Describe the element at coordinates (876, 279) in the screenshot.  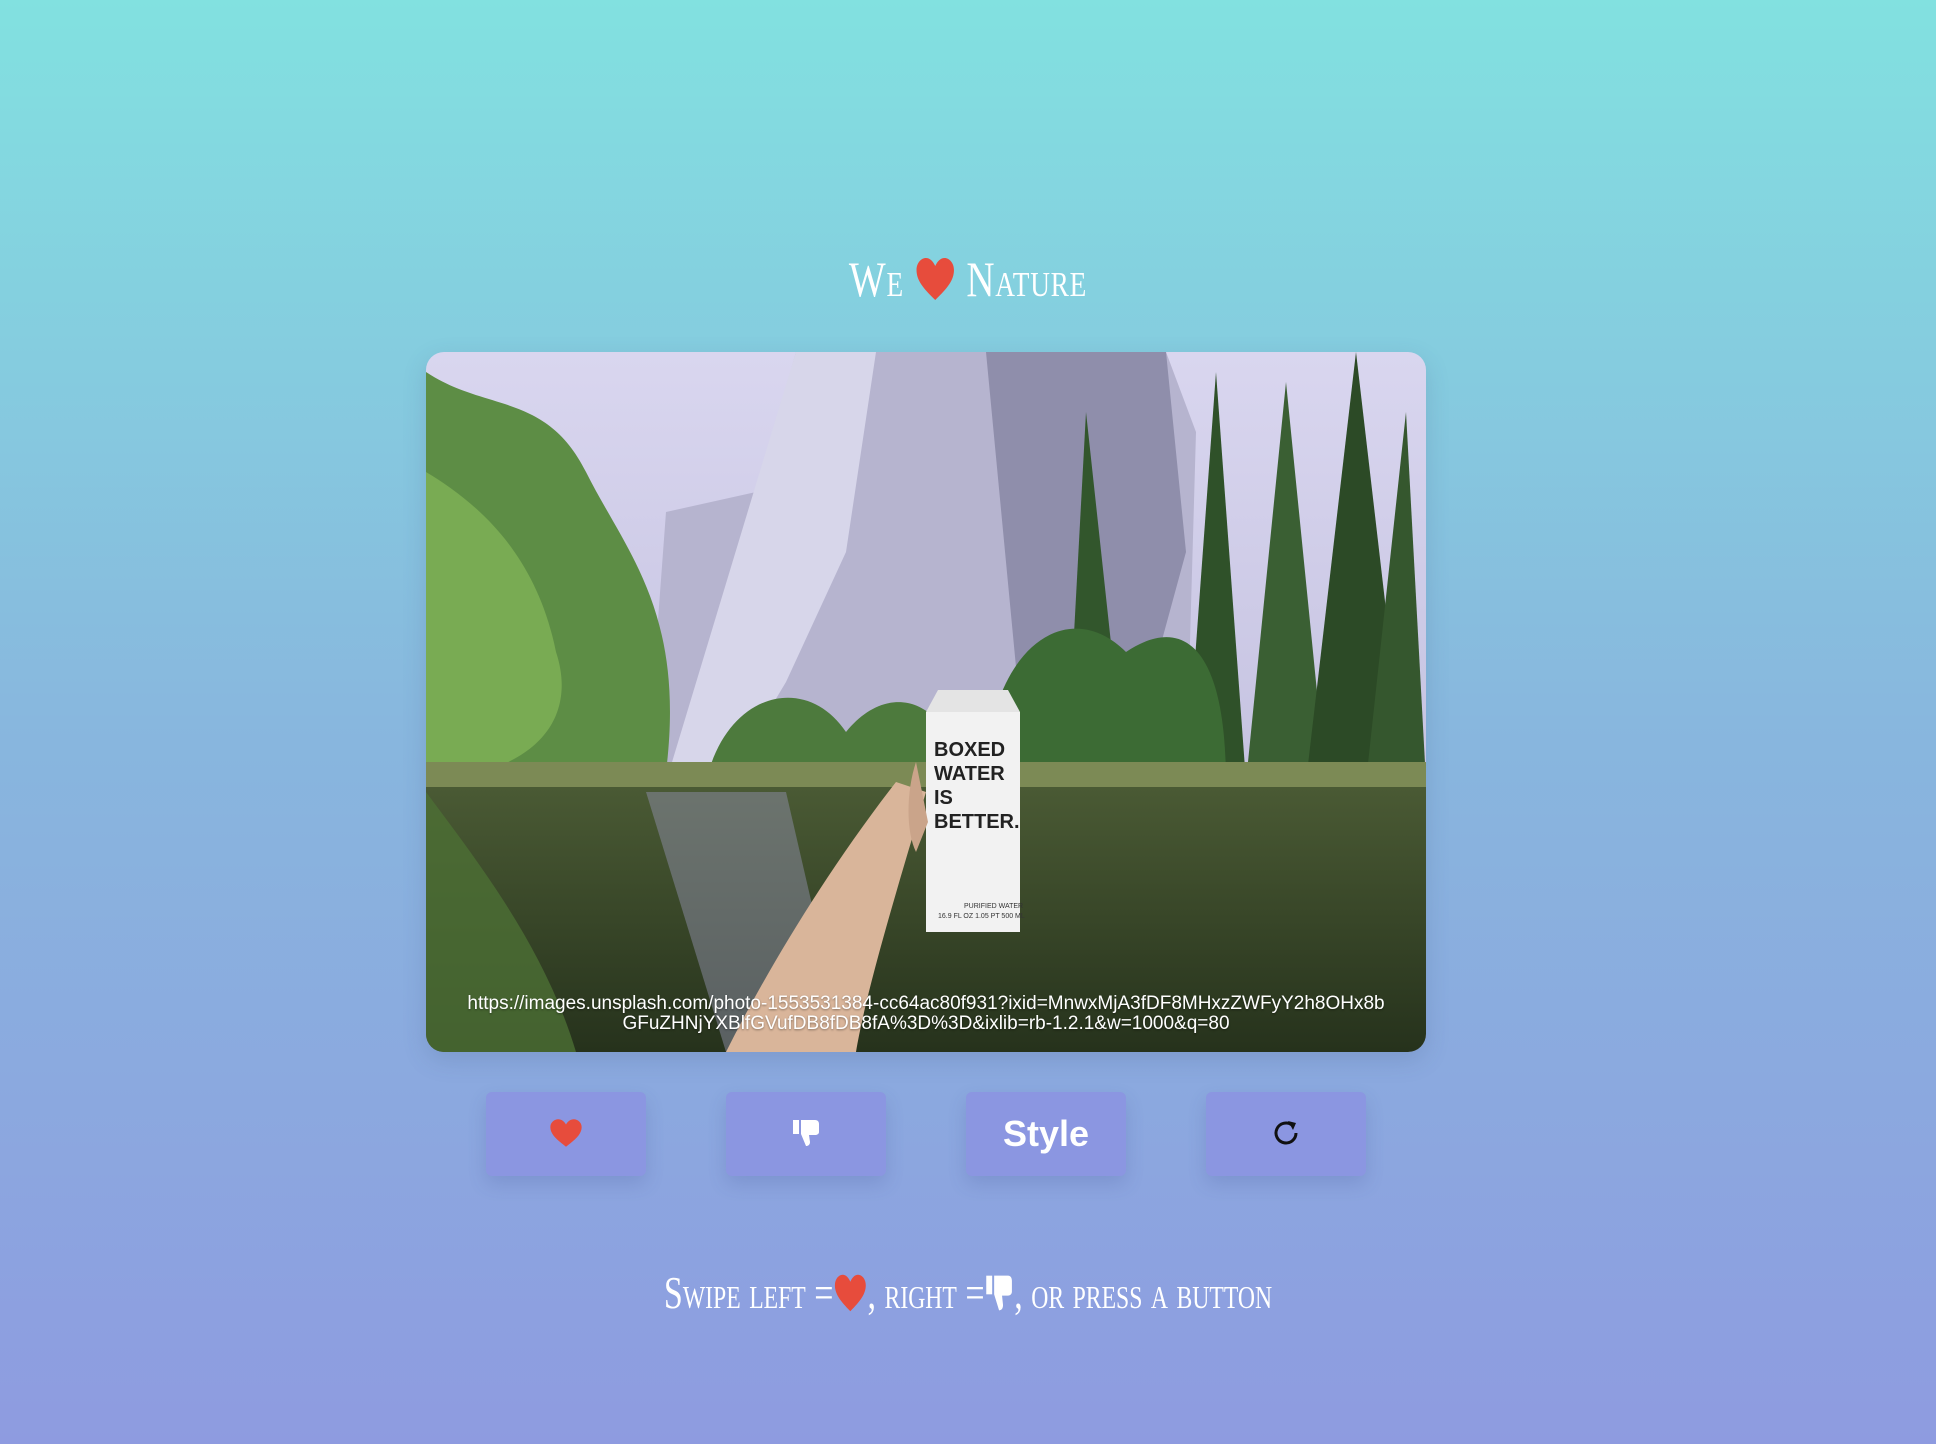
I see `title-pre: We` at that location.